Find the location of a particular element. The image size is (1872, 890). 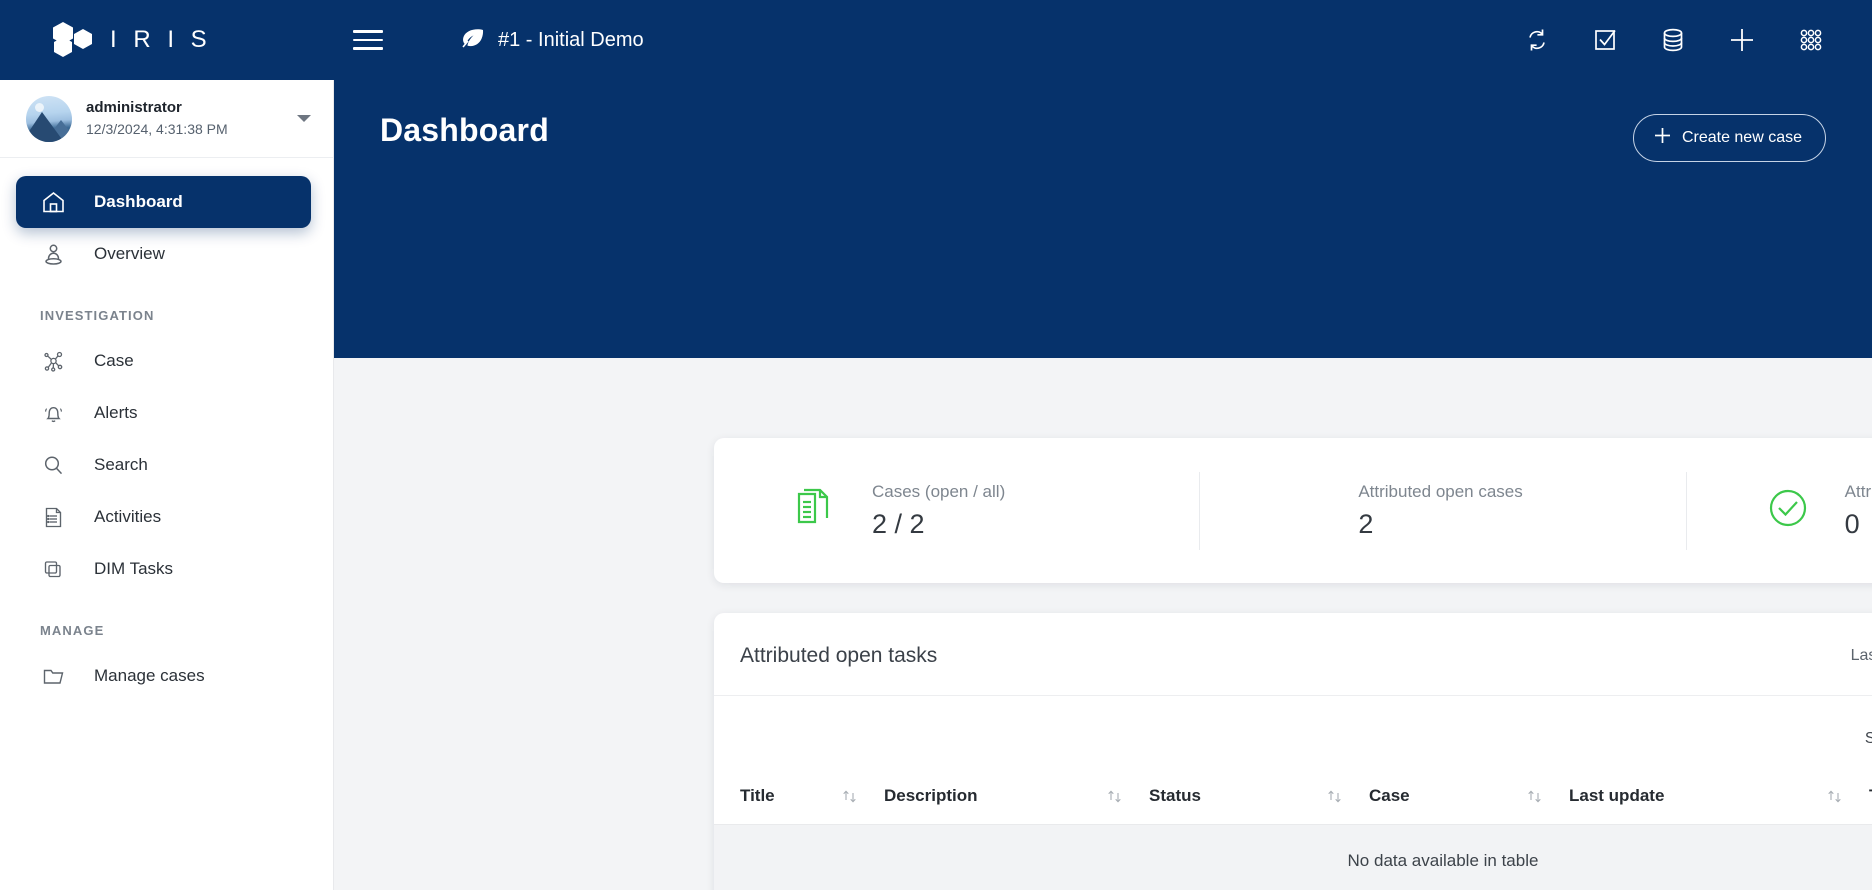

empty-message: No data available in table is located at coordinates (1293, 857).